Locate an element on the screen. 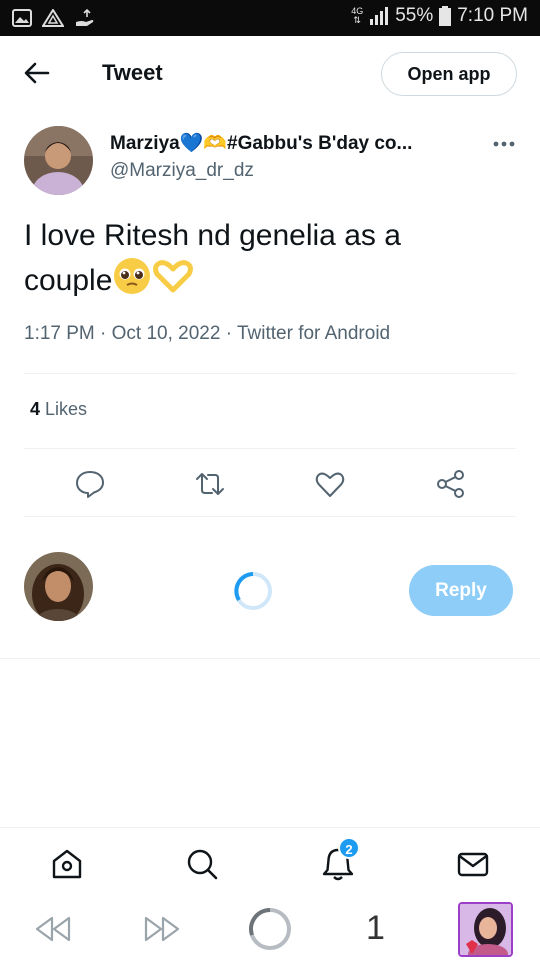 The height and width of the screenshot is (960, 540). search-icon is located at coordinates (202, 864).